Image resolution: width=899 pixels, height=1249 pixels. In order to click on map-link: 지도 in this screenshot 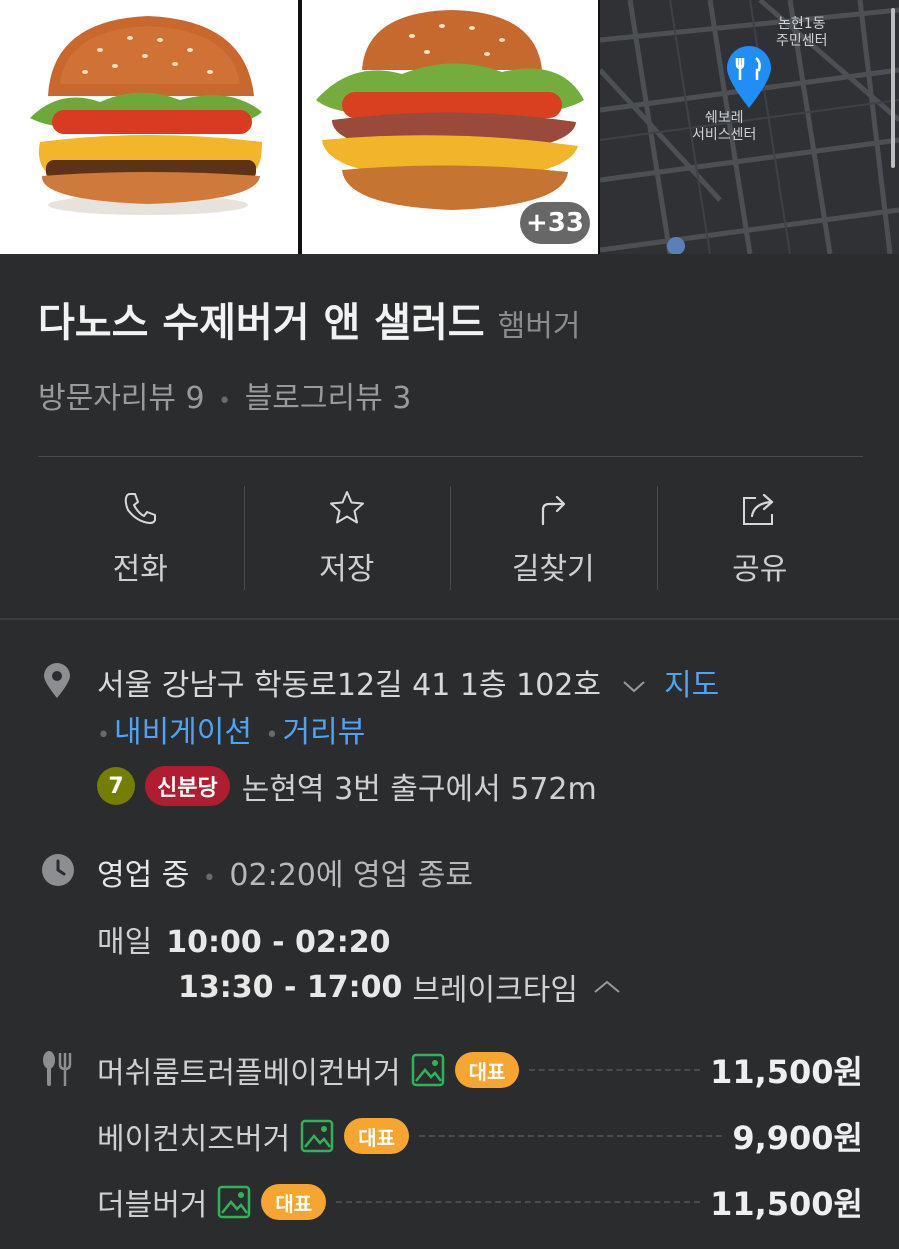, I will do `click(691, 685)`.